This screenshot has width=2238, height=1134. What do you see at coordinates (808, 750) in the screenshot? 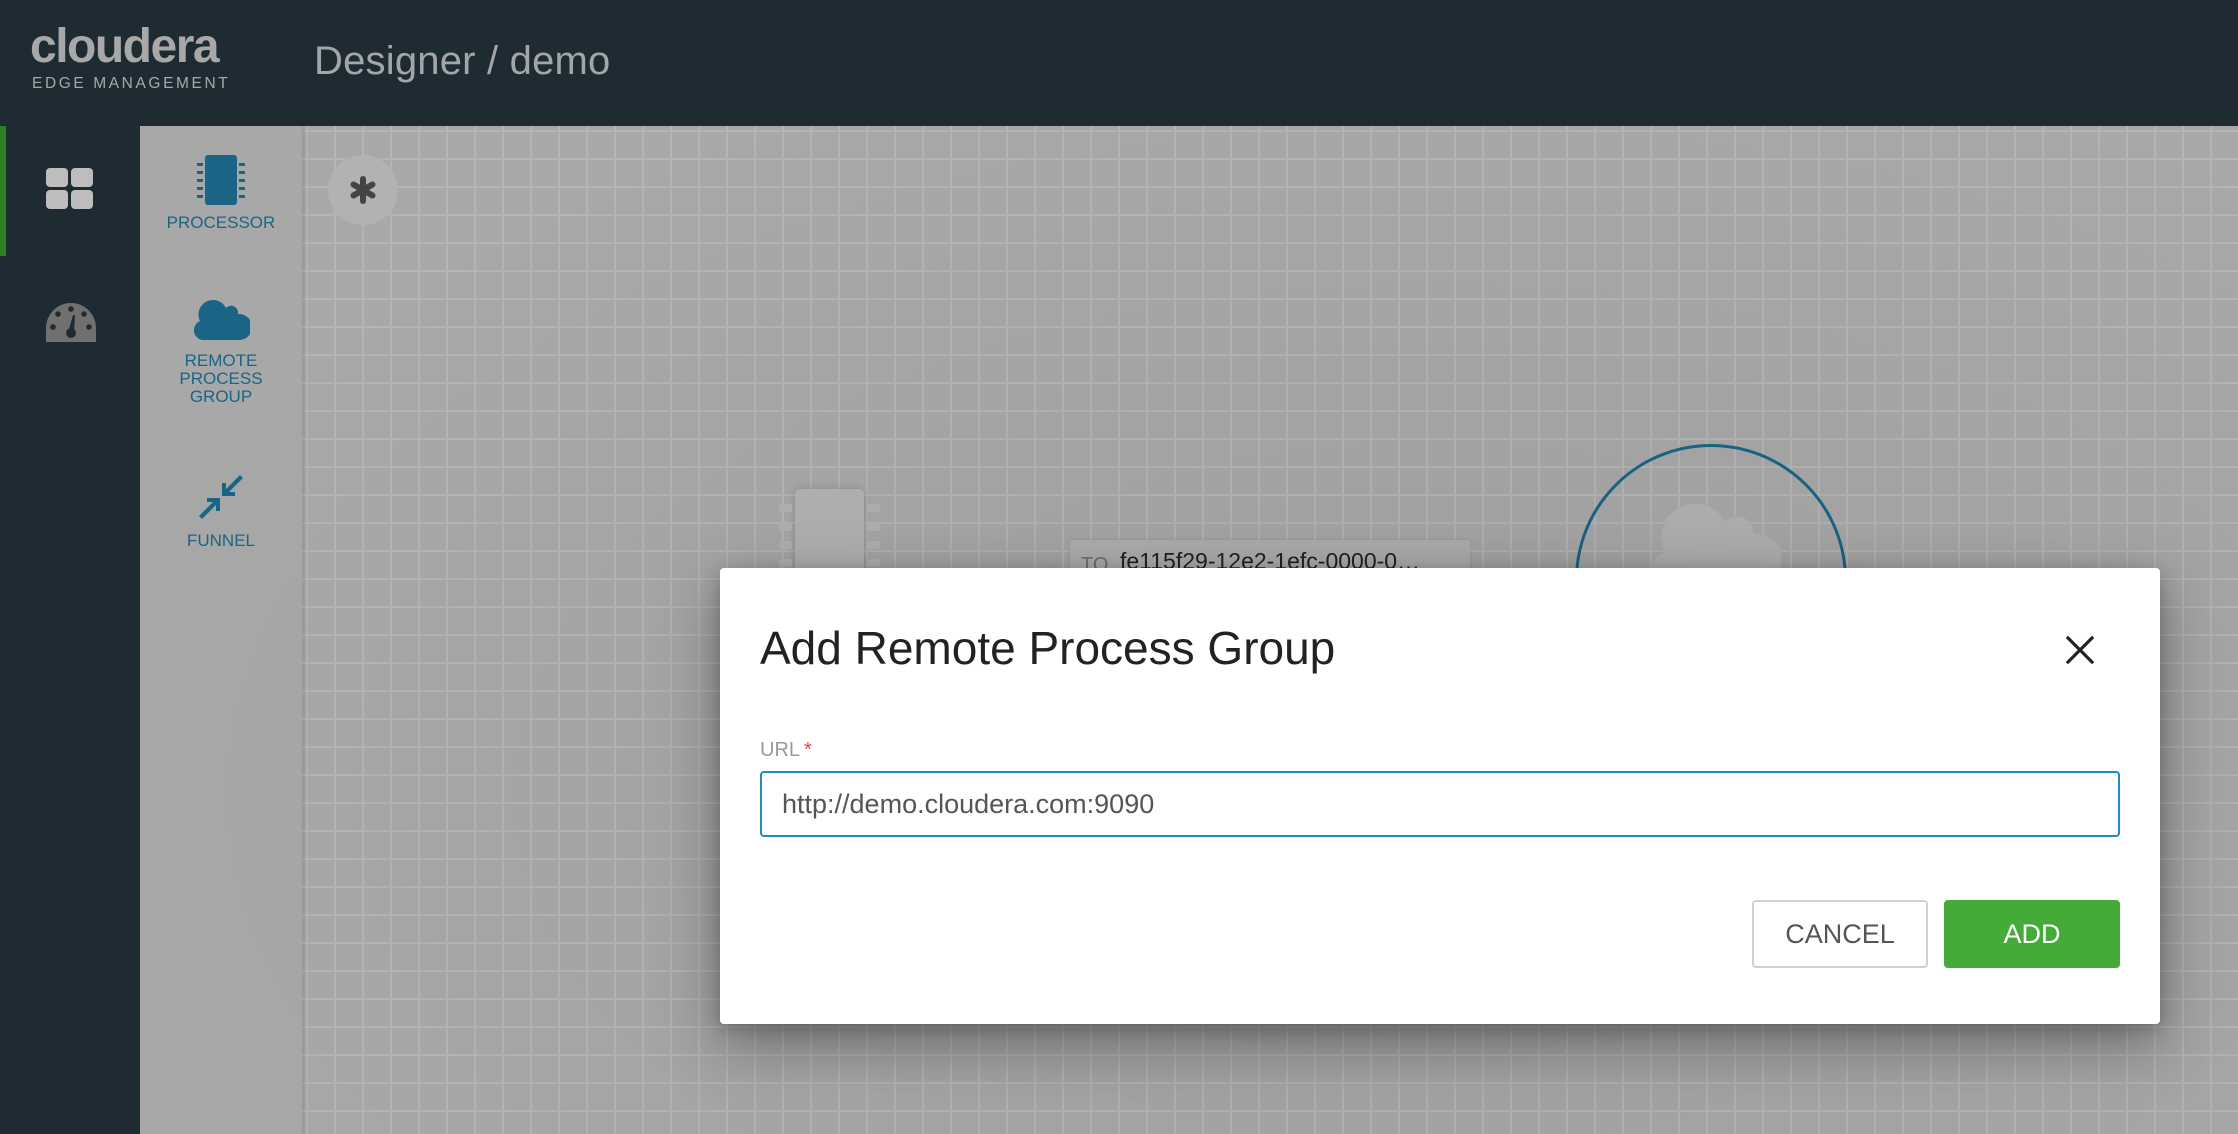
I see `required-marker: *` at bounding box center [808, 750].